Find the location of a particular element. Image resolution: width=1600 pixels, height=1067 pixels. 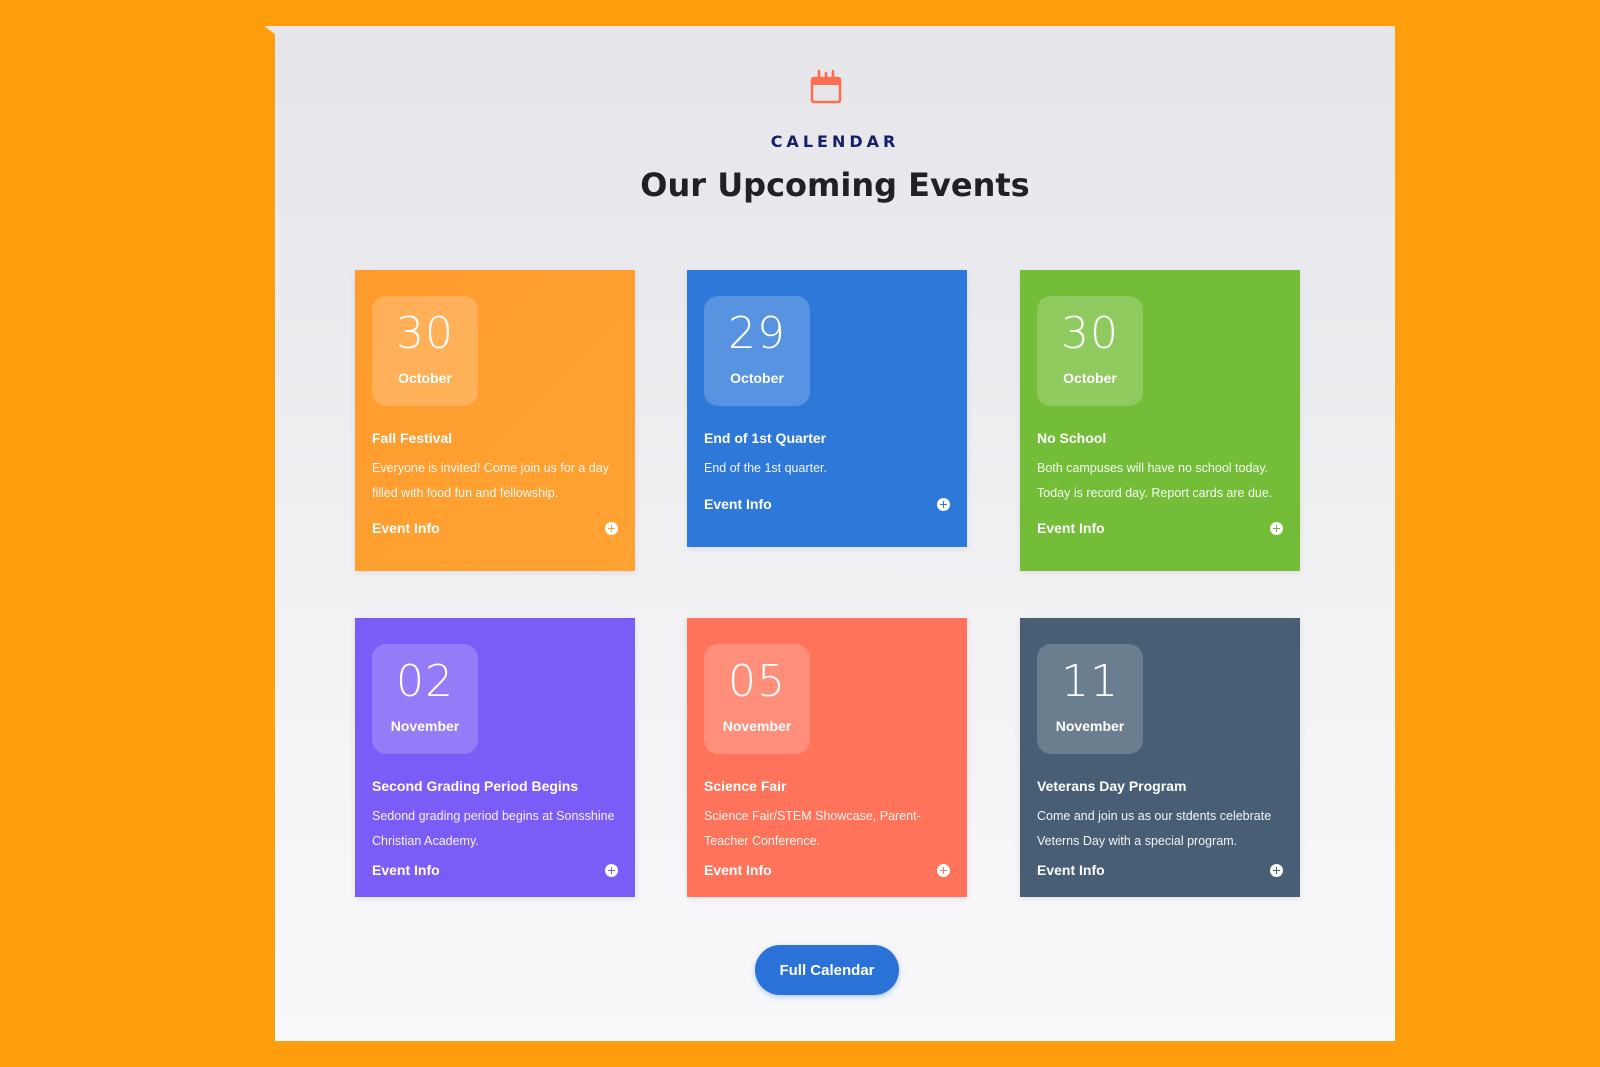

section-heading: Our Upcoming Events is located at coordinates (835, 185).